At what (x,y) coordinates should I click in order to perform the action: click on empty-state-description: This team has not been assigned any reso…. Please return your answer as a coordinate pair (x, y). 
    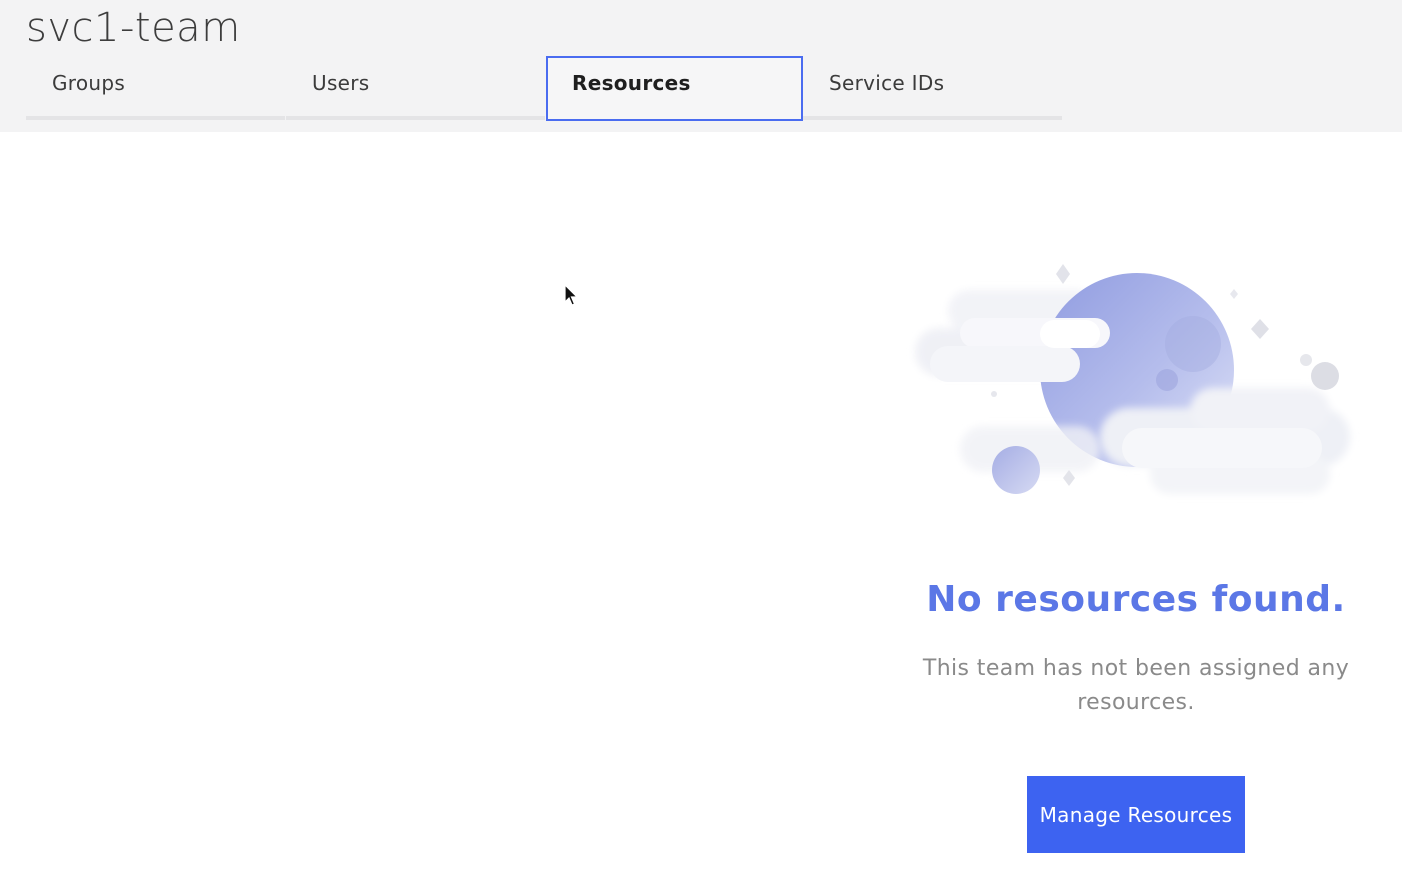
    Looking at the image, I should click on (1136, 685).